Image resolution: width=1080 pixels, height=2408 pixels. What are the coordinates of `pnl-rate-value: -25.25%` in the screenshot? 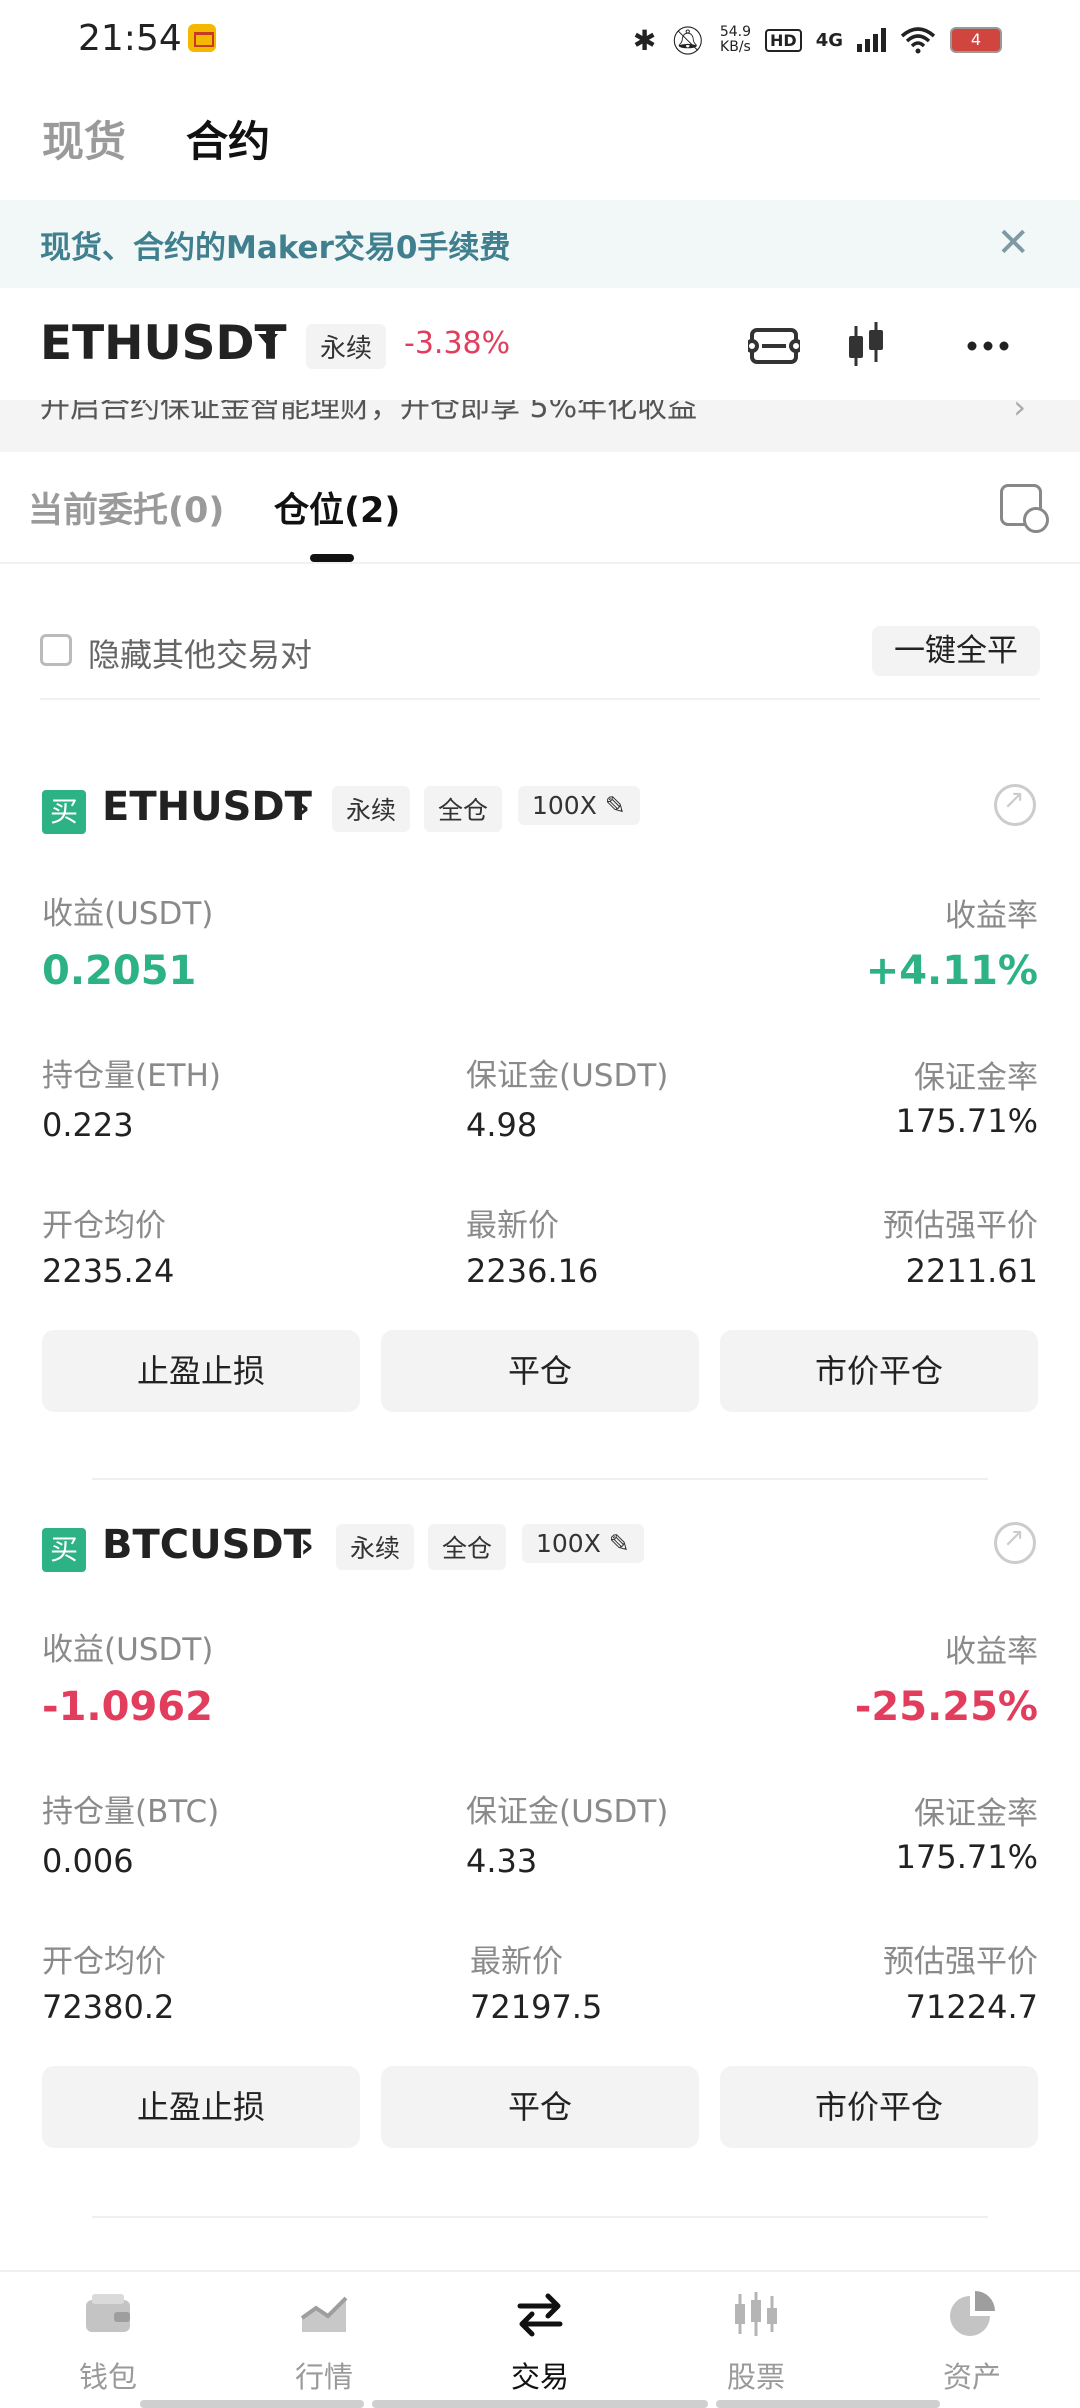 It's located at (946, 1707).